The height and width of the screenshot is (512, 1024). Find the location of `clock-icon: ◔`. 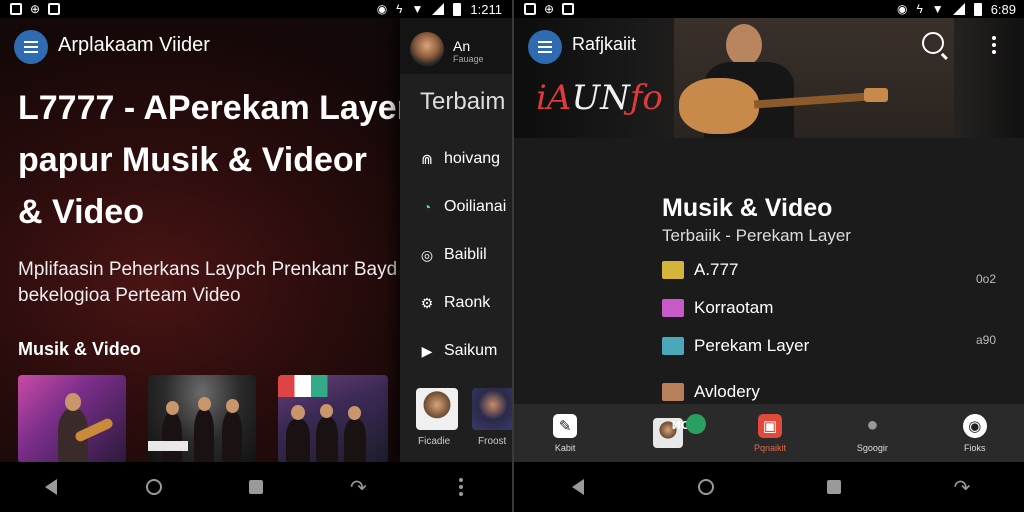

clock-icon: ◔ is located at coordinates (427, 207).